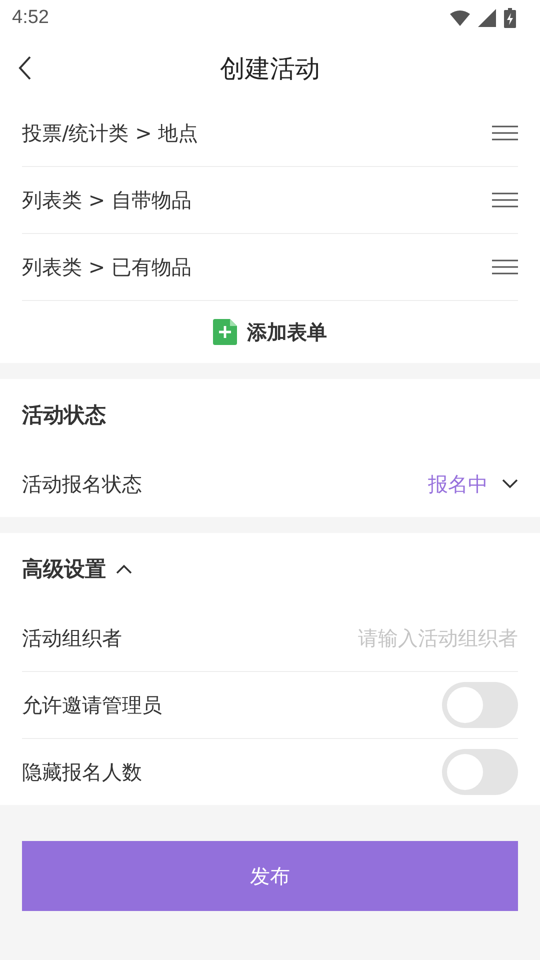 This screenshot has height=960, width=540. I want to click on field-label: 活动组织者, so click(72, 638).